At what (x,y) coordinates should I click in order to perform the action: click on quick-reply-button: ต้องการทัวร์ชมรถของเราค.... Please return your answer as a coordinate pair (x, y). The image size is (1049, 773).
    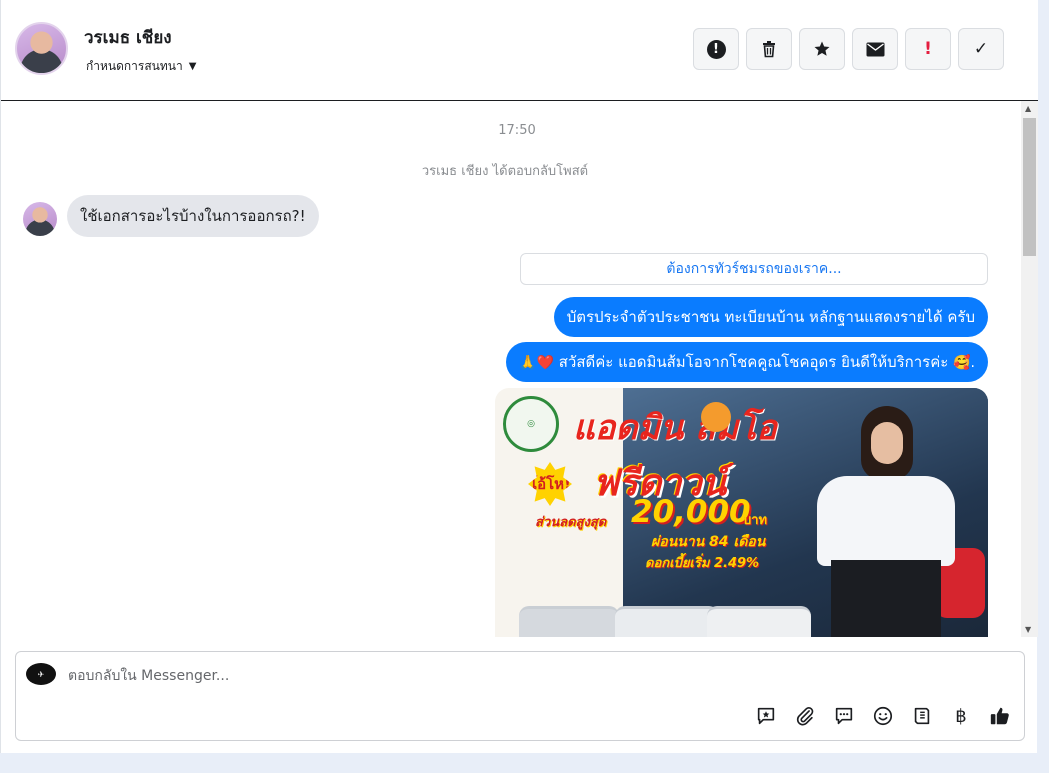
    Looking at the image, I should click on (754, 269).